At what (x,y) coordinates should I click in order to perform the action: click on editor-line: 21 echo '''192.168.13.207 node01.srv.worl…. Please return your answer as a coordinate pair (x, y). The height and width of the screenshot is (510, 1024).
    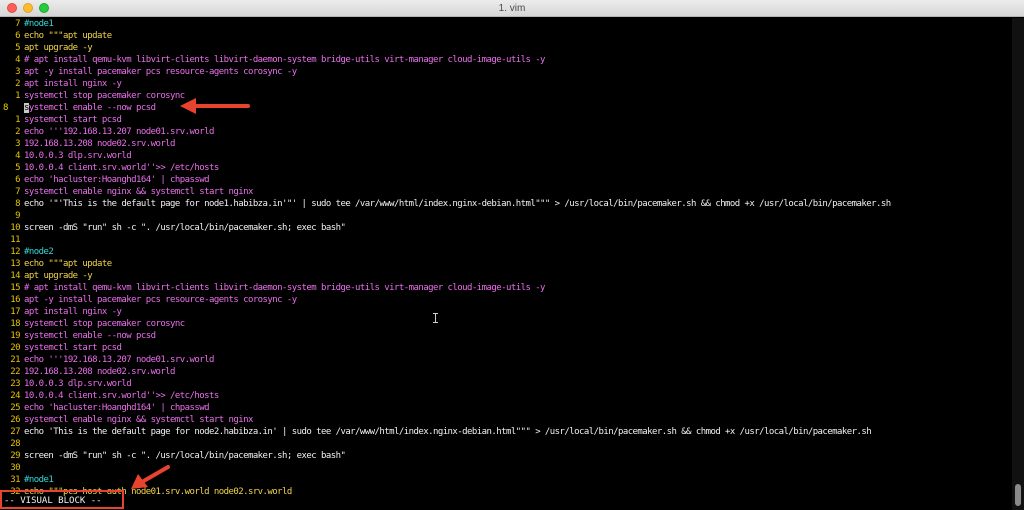
    Looking at the image, I should click on (107, 360).